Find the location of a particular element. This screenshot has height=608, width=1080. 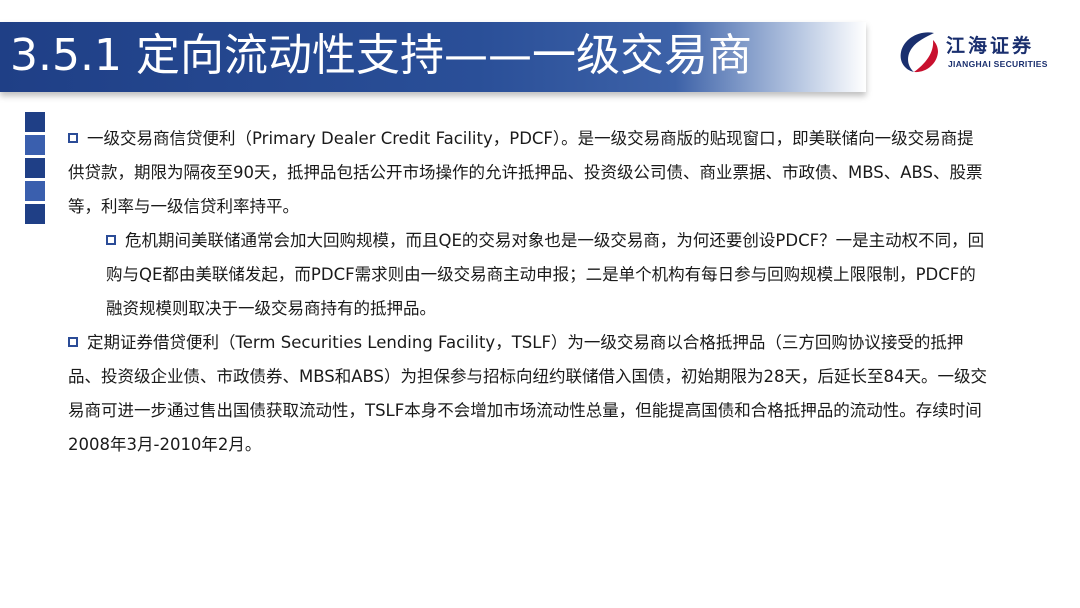

company-logo: 江海证券 JIANGHAI SECURITIES is located at coordinates (981, 52).